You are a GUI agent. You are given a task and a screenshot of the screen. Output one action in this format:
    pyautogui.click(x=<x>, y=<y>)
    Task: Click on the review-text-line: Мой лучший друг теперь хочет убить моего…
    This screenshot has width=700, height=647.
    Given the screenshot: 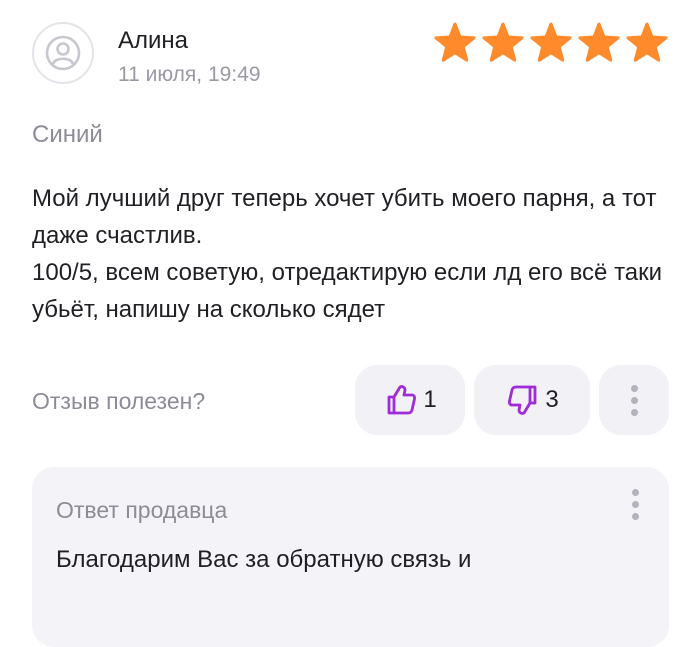 What is the action you would take?
    pyautogui.click(x=344, y=217)
    